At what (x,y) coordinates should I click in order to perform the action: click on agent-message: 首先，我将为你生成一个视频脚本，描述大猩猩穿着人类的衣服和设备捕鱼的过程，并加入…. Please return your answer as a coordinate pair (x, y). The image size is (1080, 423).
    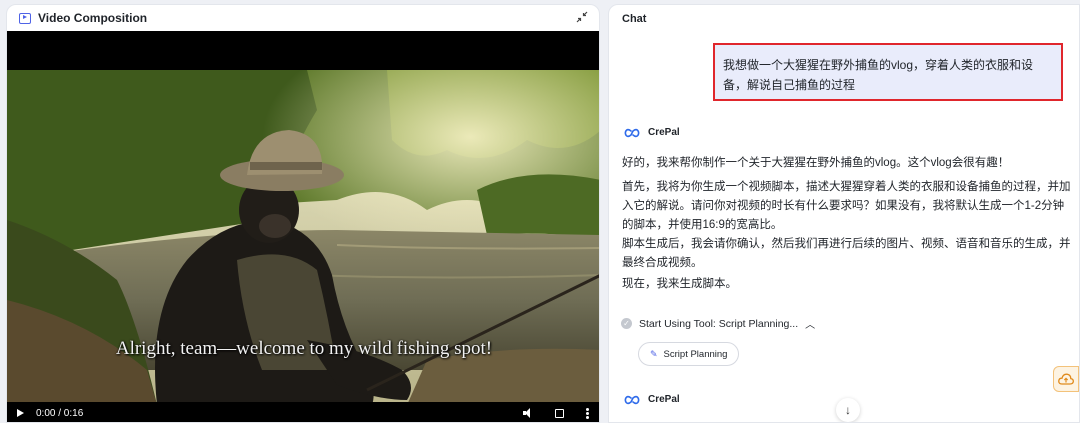
    Looking at the image, I should click on (846, 206).